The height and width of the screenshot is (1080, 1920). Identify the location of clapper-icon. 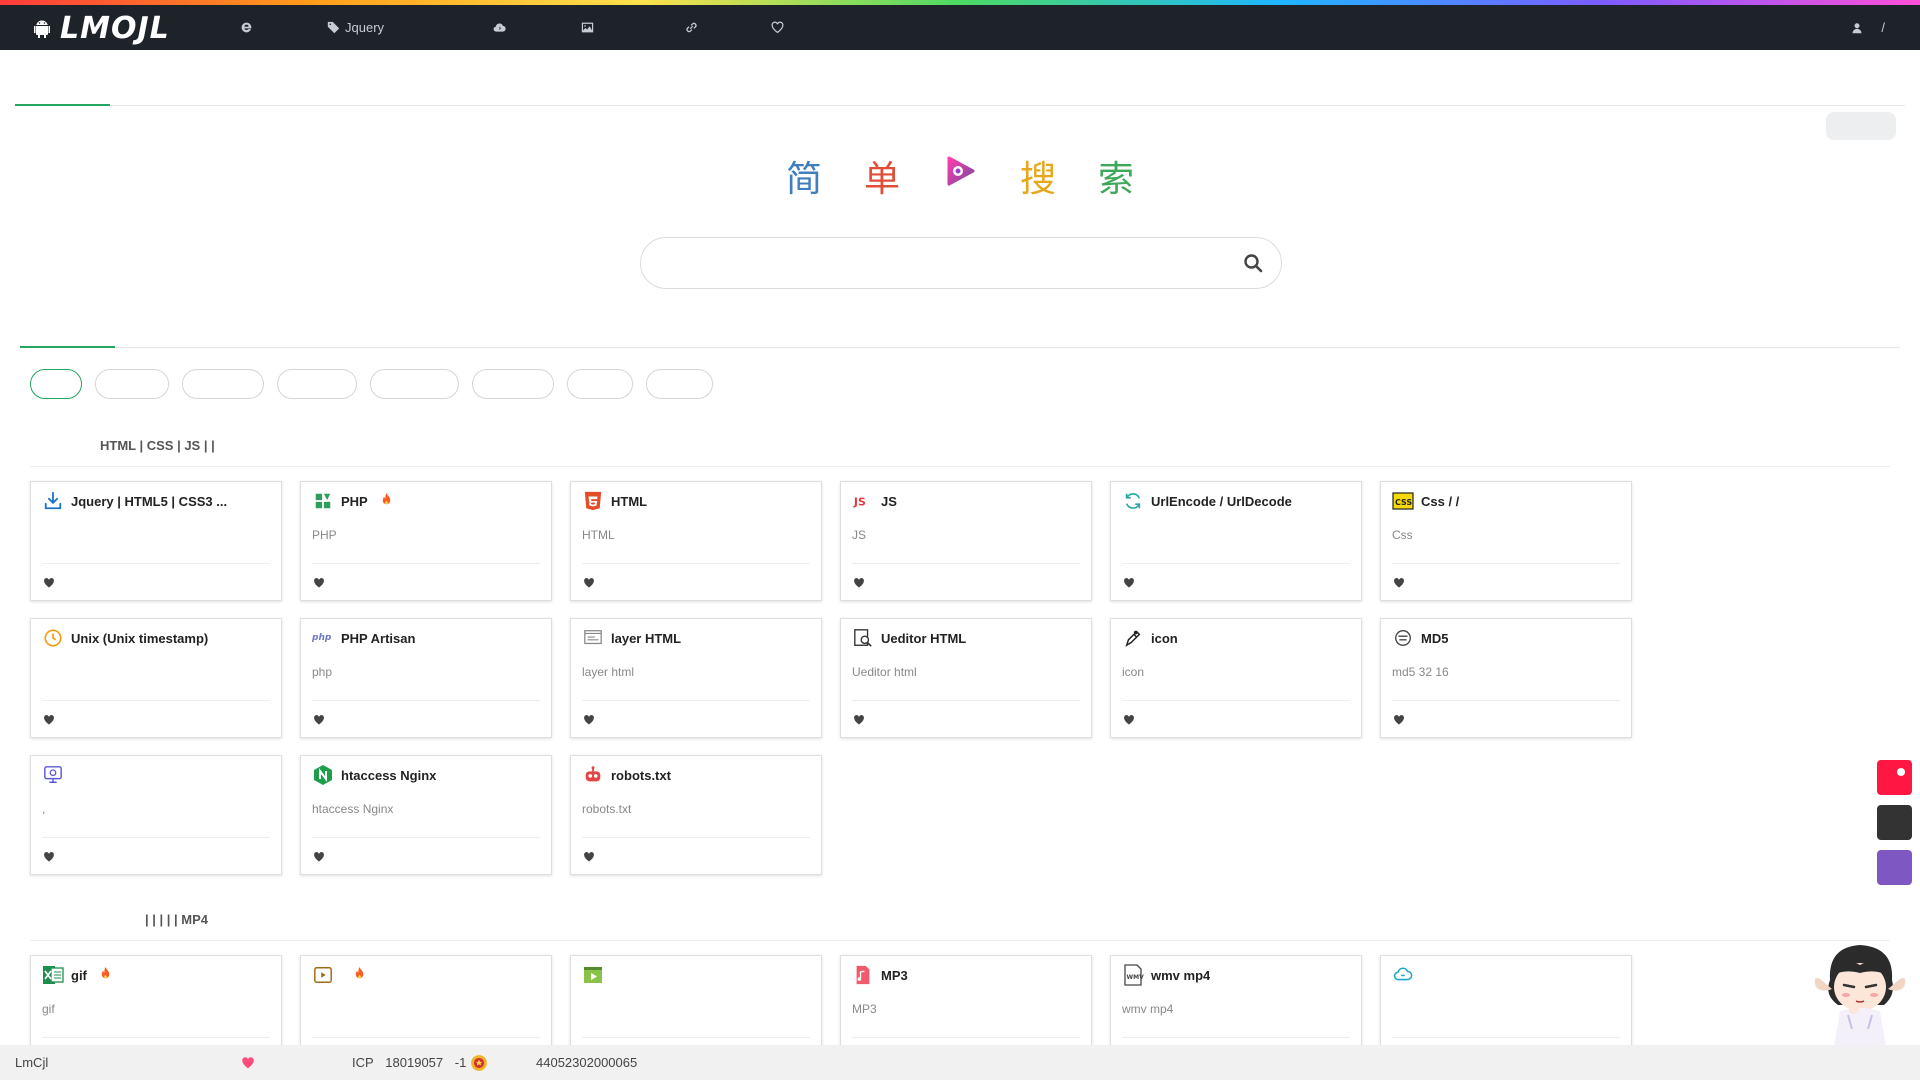
(593, 975).